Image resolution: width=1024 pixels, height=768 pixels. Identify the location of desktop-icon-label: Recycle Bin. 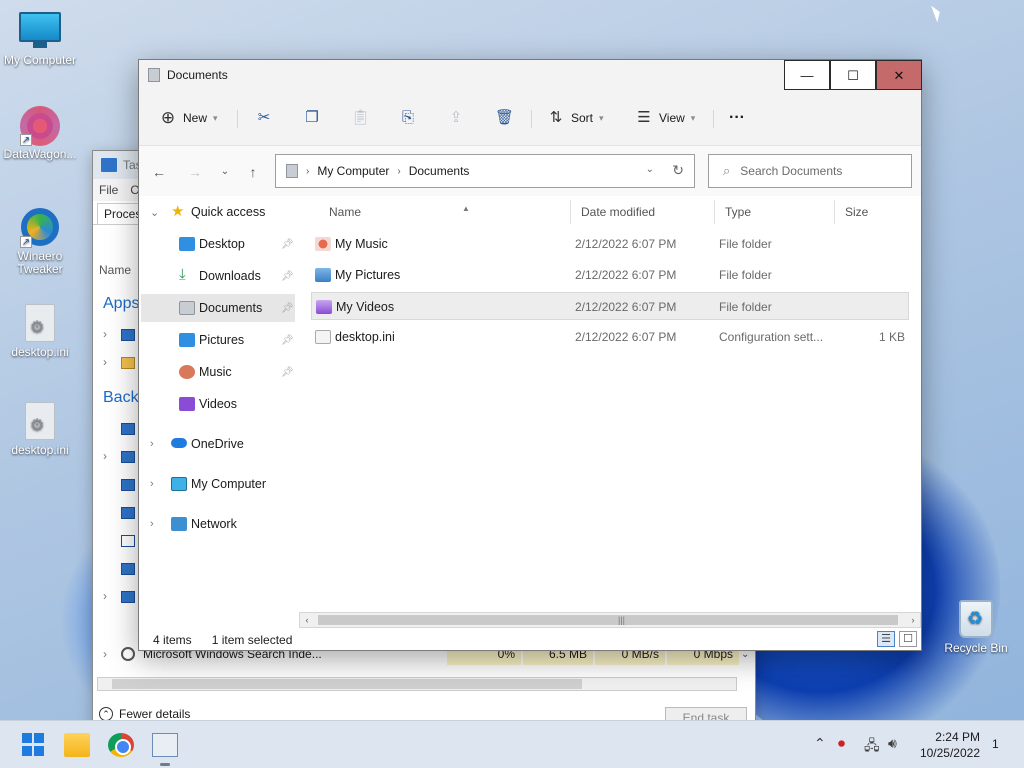
(976, 648).